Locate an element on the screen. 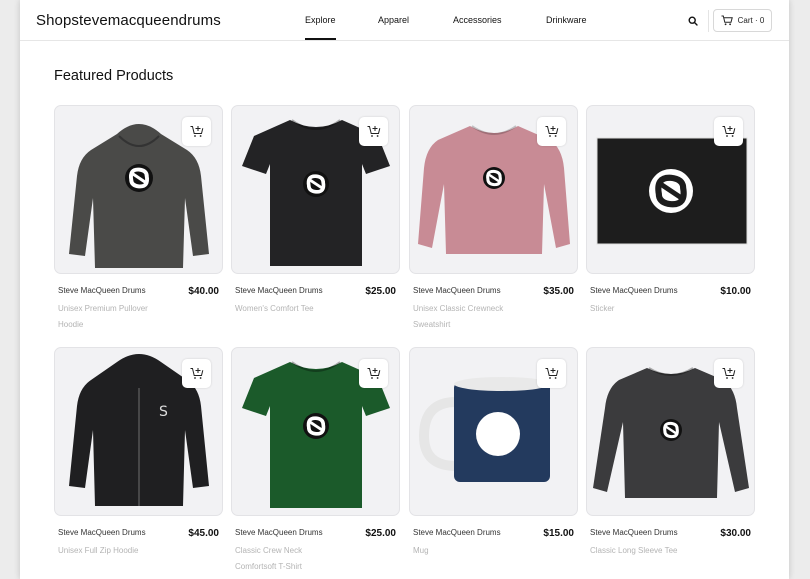 The image size is (810, 579). product-name: Women's Comfort Tee is located at coordinates (290, 309).